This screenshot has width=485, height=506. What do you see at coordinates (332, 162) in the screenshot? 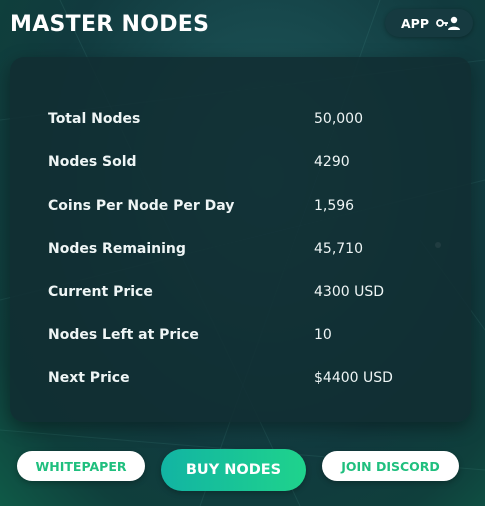
I see `stat-value: 4290` at bounding box center [332, 162].